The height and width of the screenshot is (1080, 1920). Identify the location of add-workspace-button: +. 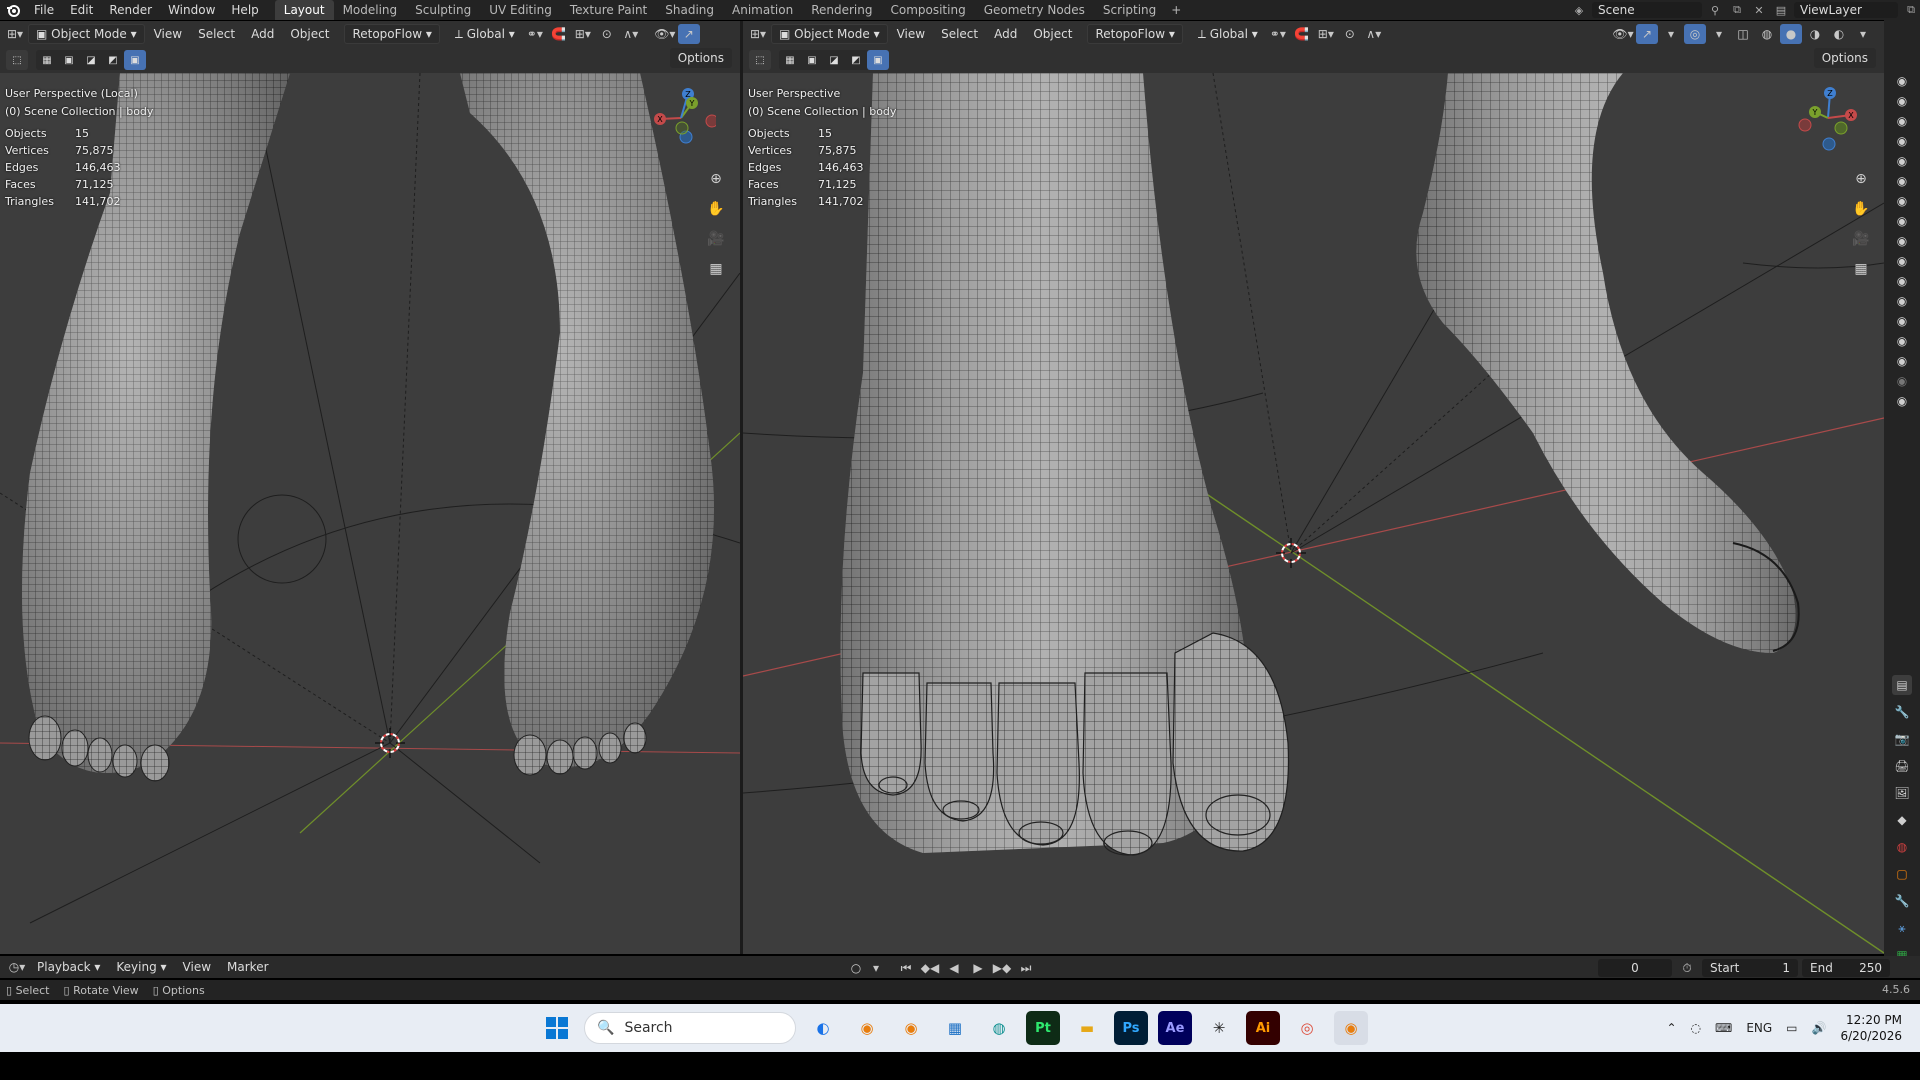
(1176, 10).